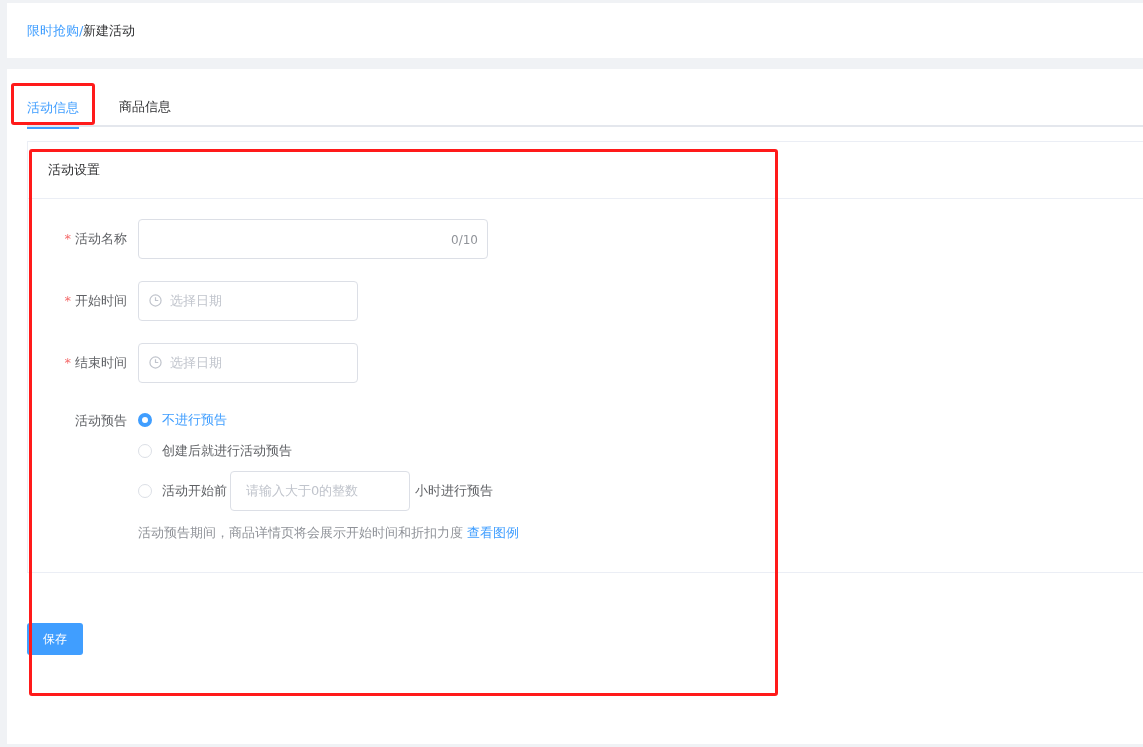 The width and height of the screenshot is (1143, 747). I want to click on name-input-field, so click(313, 238).